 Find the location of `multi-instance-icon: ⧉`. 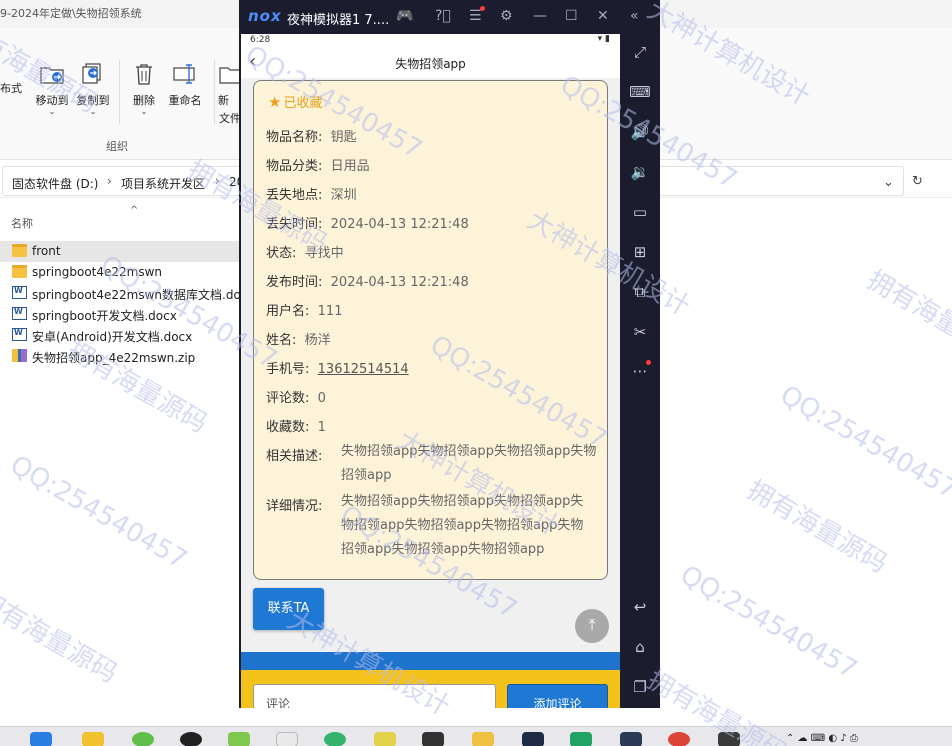

multi-instance-icon: ⧉ is located at coordinates (640, 292).